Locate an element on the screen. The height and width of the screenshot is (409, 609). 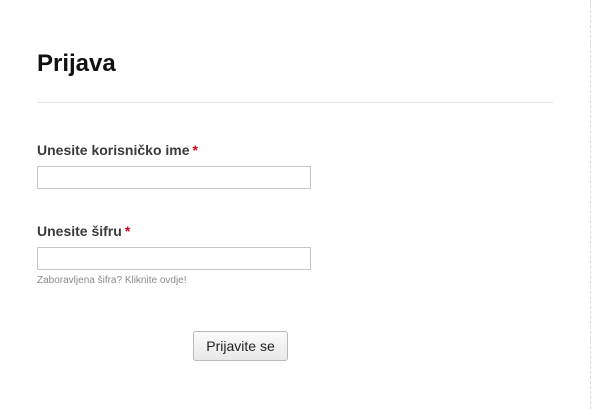
forgot-password-link: Zaboravljena šifra? Kliknite ovdje! is located at coordinates (112, 280).